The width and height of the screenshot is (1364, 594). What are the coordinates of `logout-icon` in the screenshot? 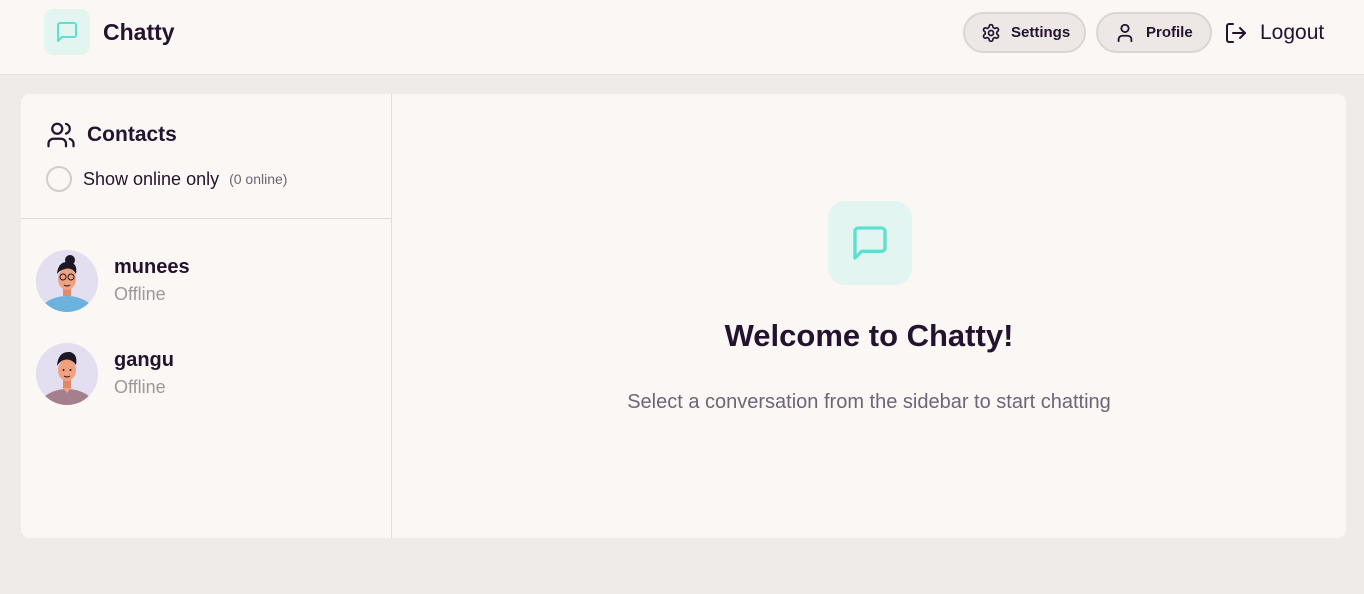 It's located at (1236, 33).